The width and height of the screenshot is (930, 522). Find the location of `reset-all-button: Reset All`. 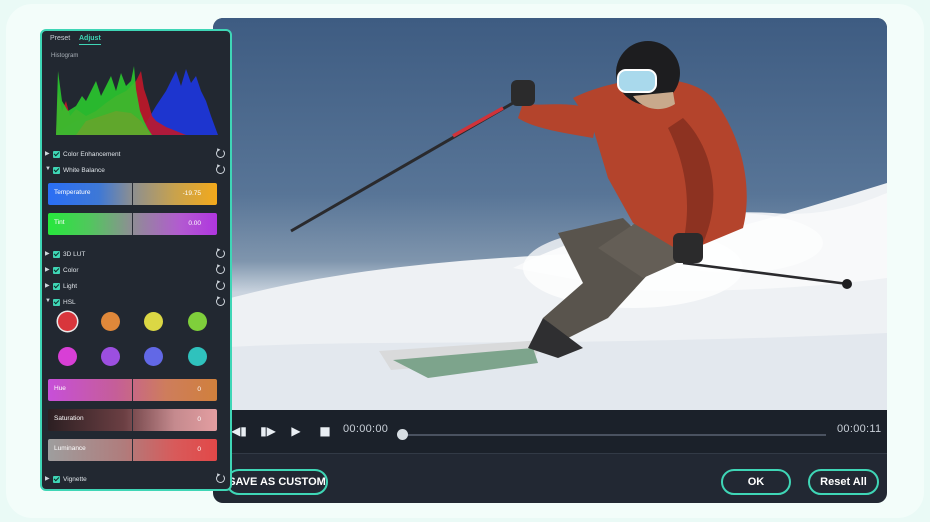

reset-all-button: Reset All is located at coordinates (843, 482).